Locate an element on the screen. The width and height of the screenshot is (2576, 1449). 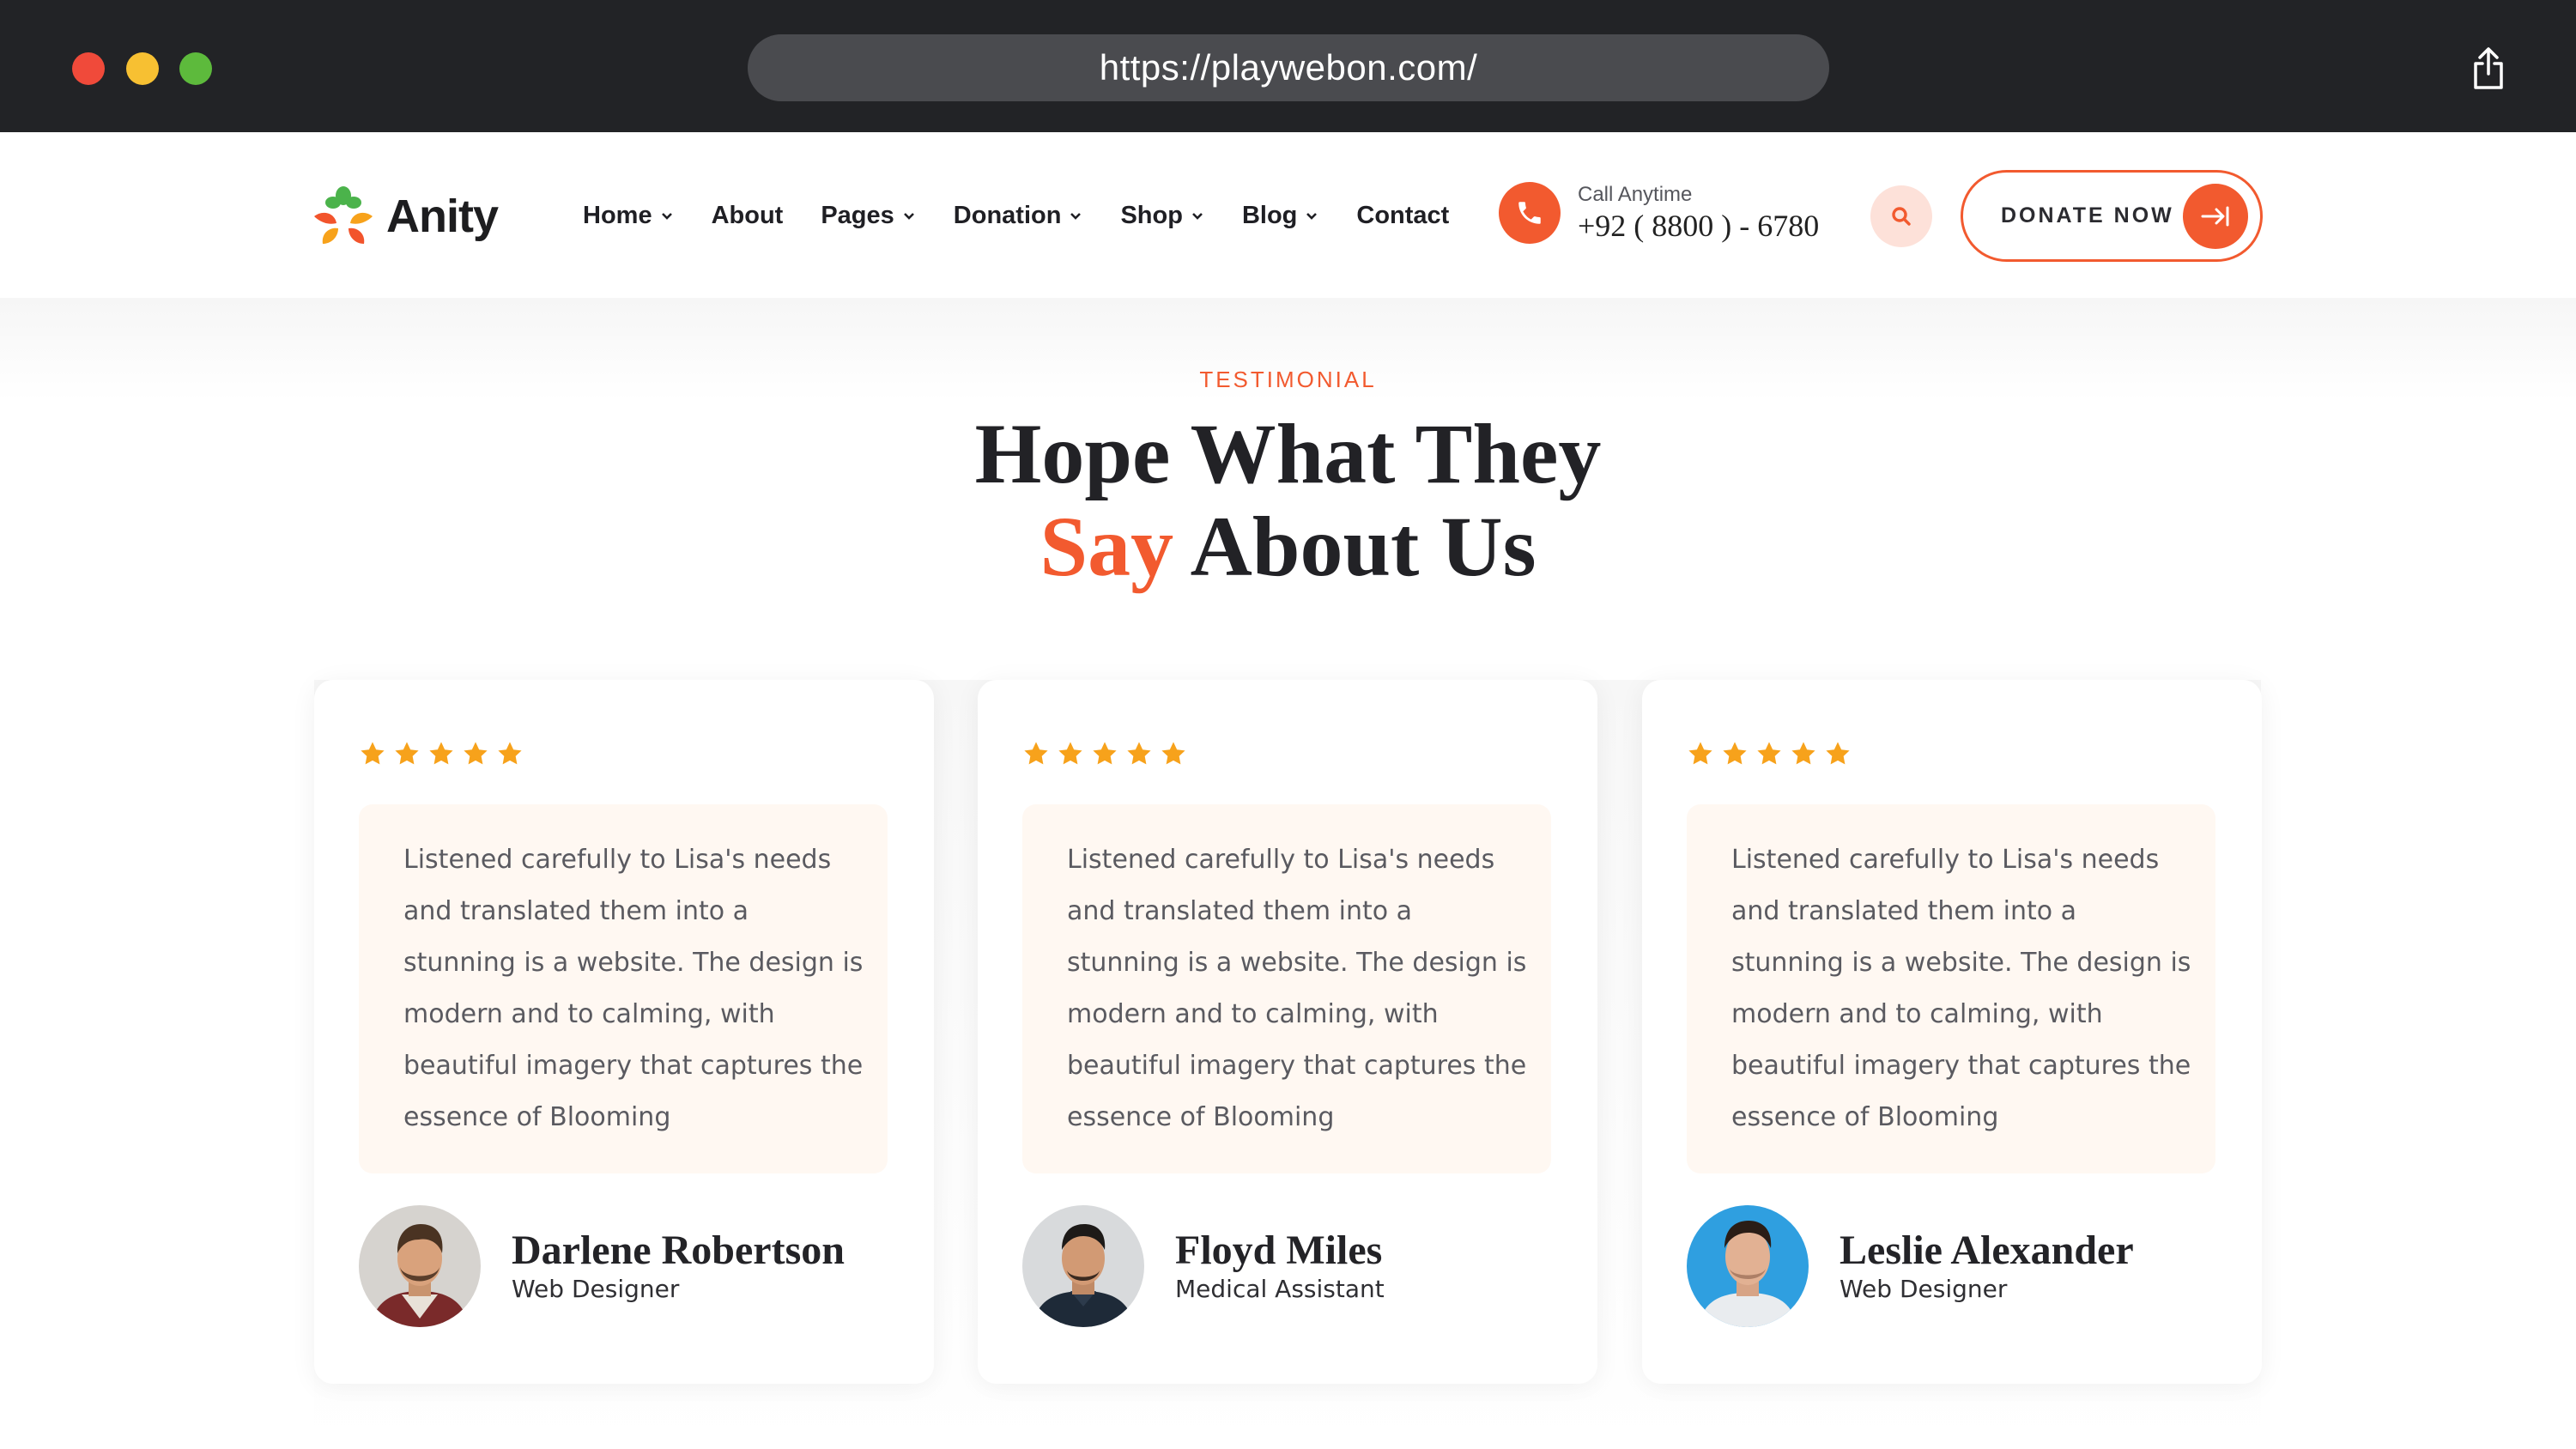
nav-item-blog: Blog is located at coordinates (1280, 215).